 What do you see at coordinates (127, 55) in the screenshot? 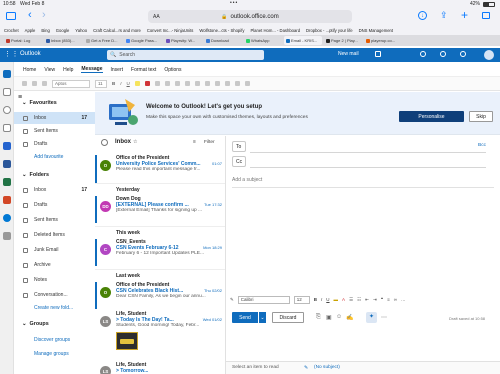
I see `search-input: Search` at bounding box center [127, 55].